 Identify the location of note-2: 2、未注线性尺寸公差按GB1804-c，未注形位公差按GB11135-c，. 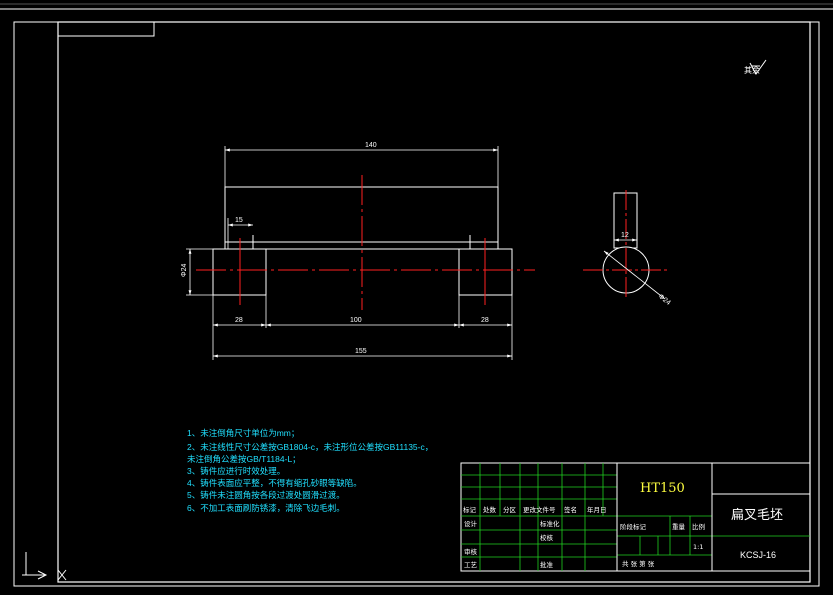
(310, 447).